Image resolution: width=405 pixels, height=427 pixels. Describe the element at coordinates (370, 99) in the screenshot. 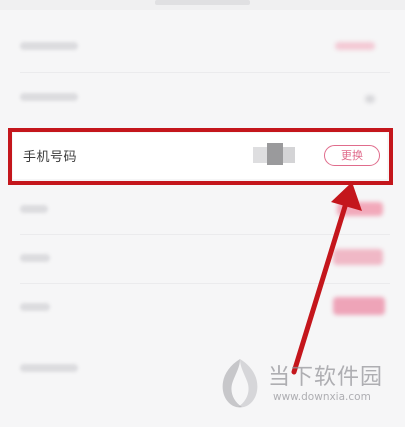

I see `blurred-row-chevron` at that location.